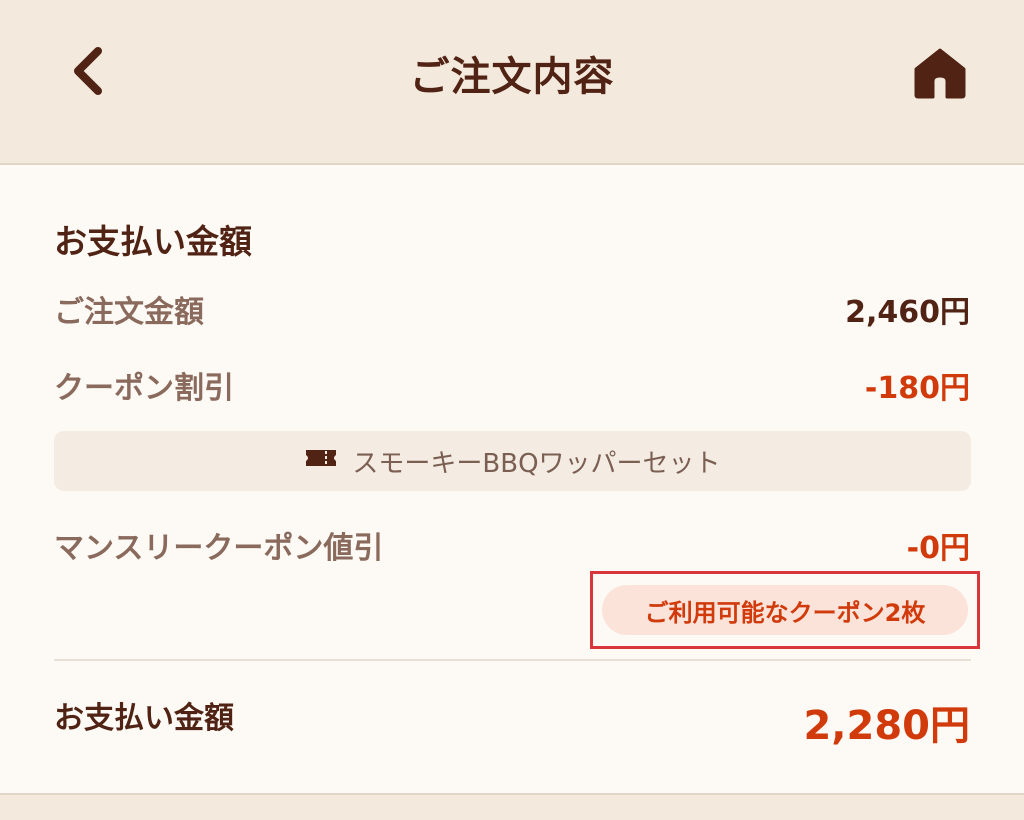 The width and height of the screenshot is (1024, 820). I want to click on monthly-coupon-value: -0円, so click(938, 548).